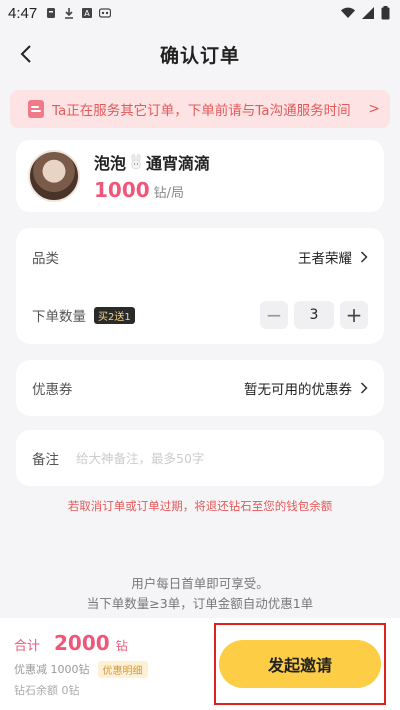 The width and height of the screenshot is (400, 710). I want to click on nav-bar: 确认订单, so click(200, 54).